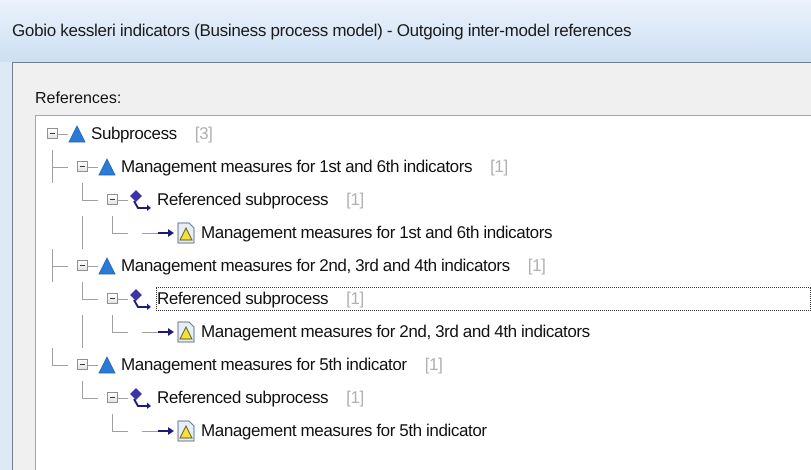 The image size is (811, 470). What do you see at coordinates (134, 133) in the screenshot?
I see `item-label: Subprocess` at bounding box center [134, 133].